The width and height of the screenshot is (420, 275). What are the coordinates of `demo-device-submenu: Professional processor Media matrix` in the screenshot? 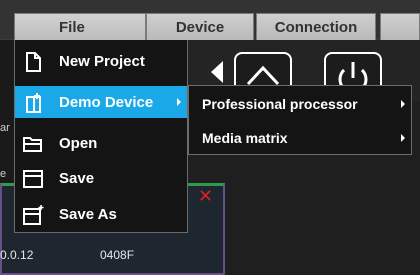 It's located at (300, 120).